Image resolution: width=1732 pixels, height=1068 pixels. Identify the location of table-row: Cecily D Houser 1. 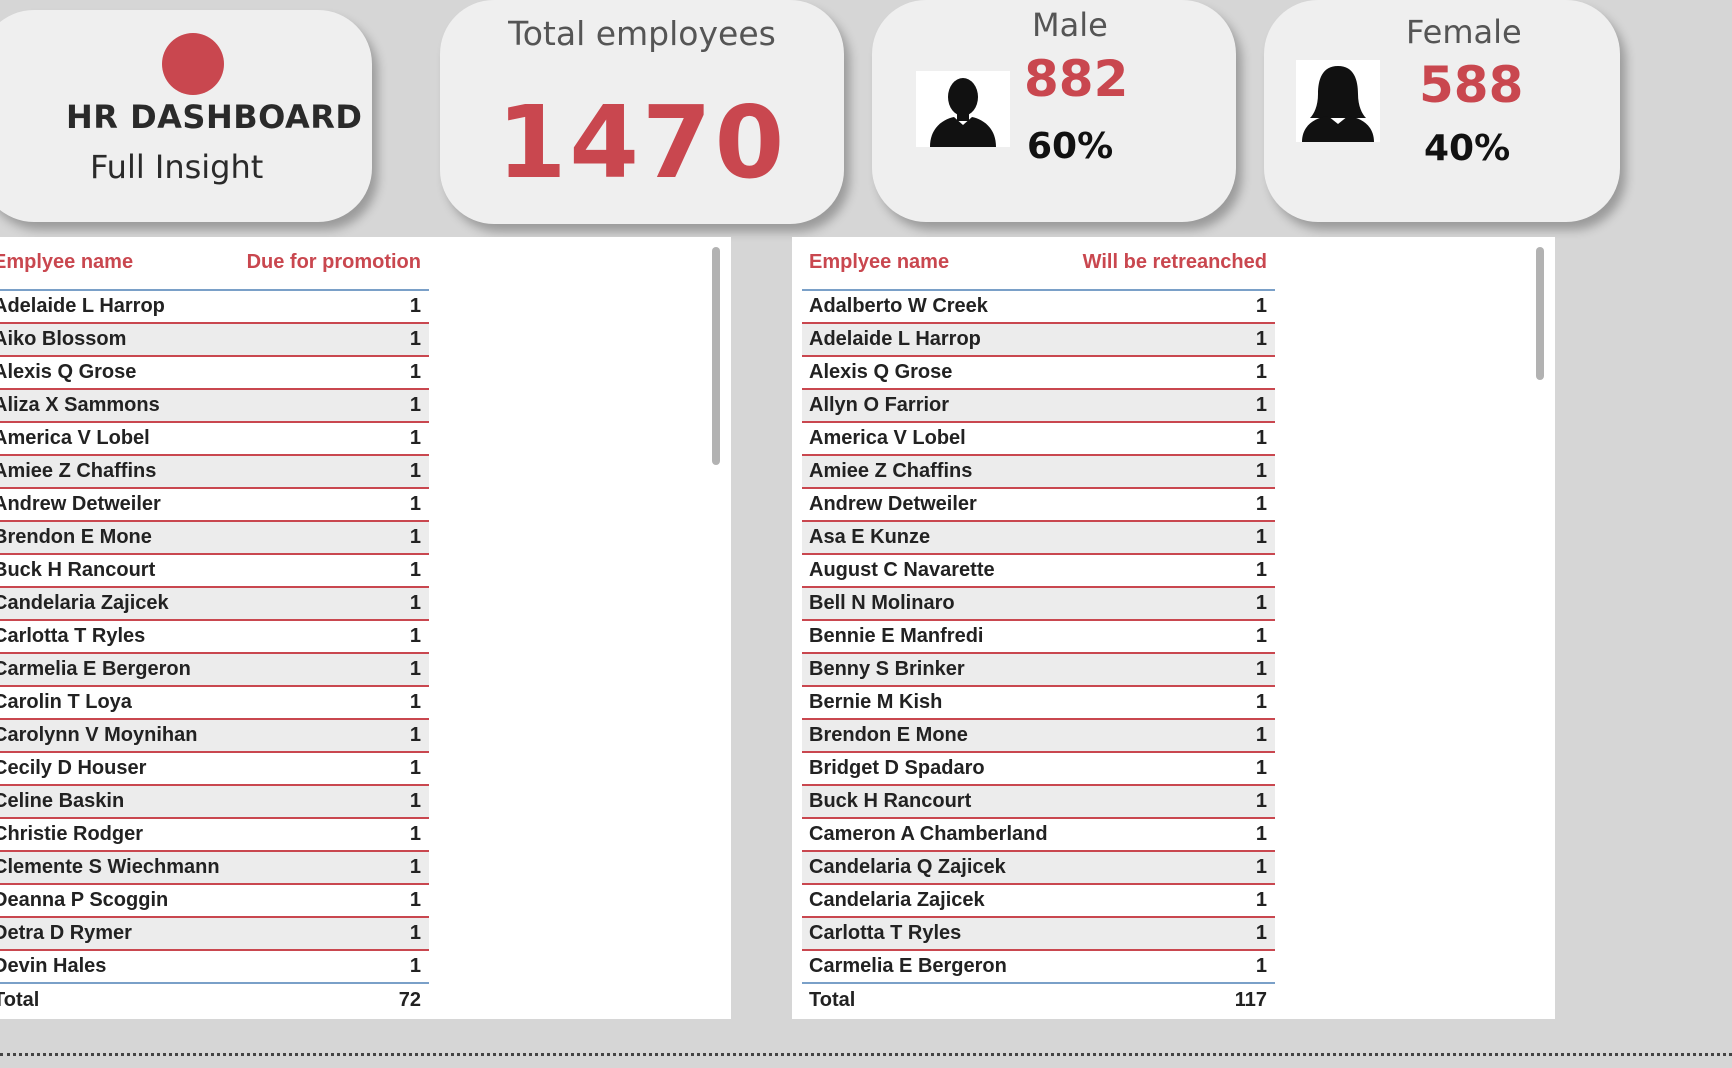
(214, 769).